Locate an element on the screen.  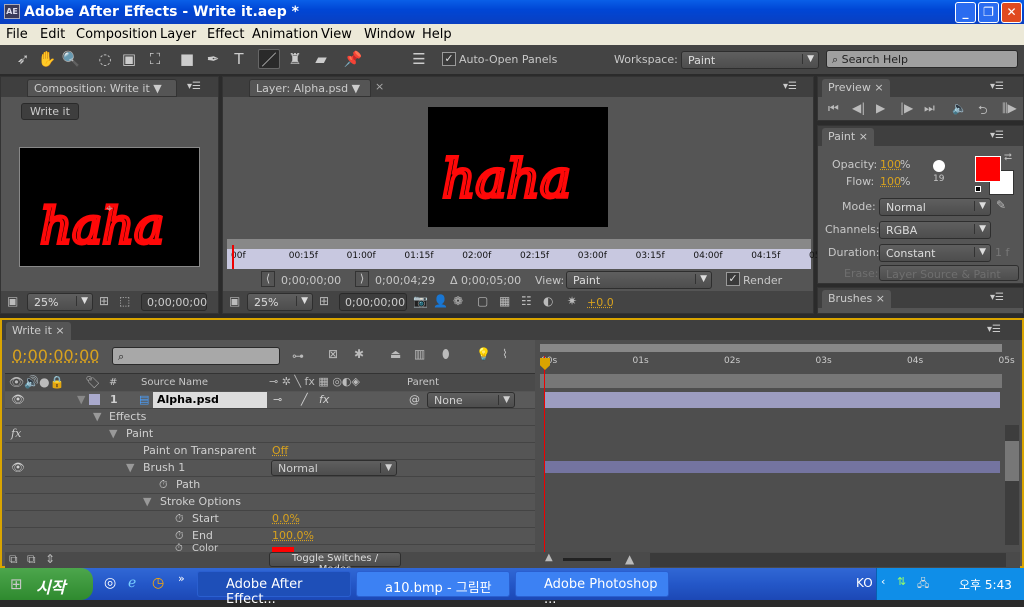
timeline-zoom-slider is located at coordinates (587, 559).